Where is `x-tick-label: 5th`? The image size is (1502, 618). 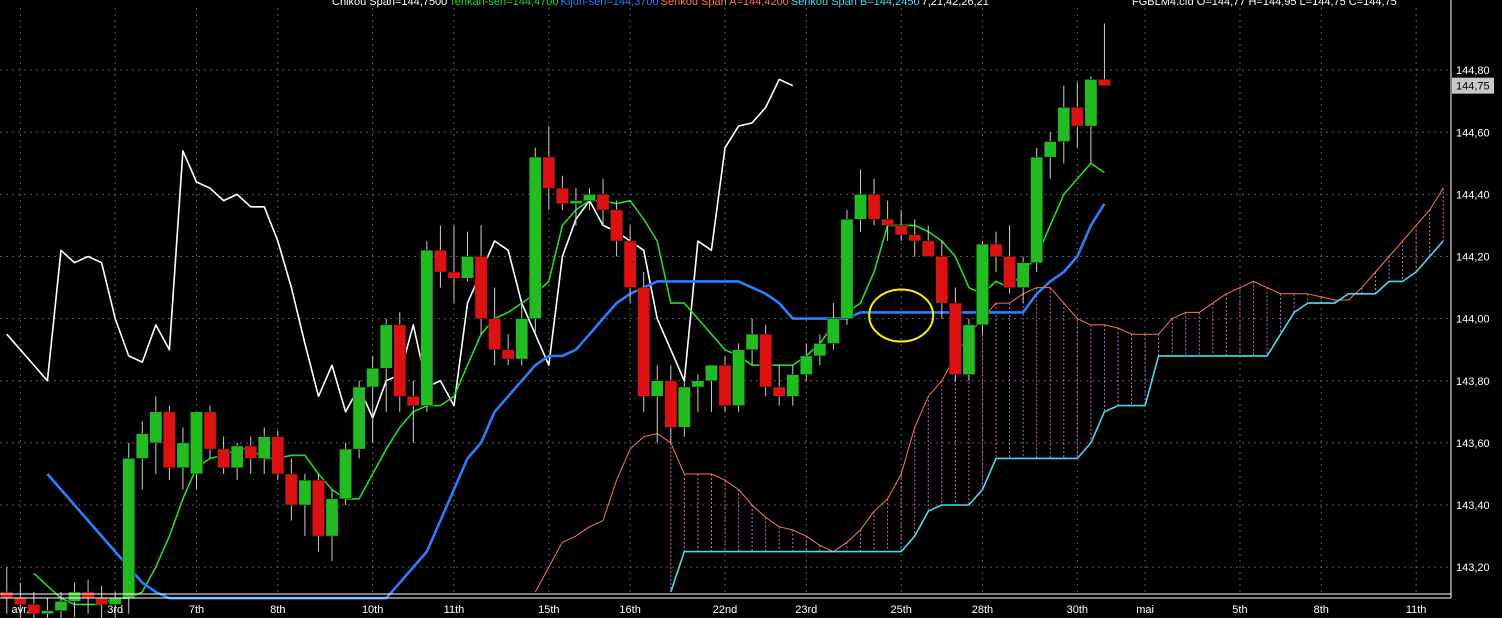
x-tick-label: 5th is located at coordinates (1239, 610).